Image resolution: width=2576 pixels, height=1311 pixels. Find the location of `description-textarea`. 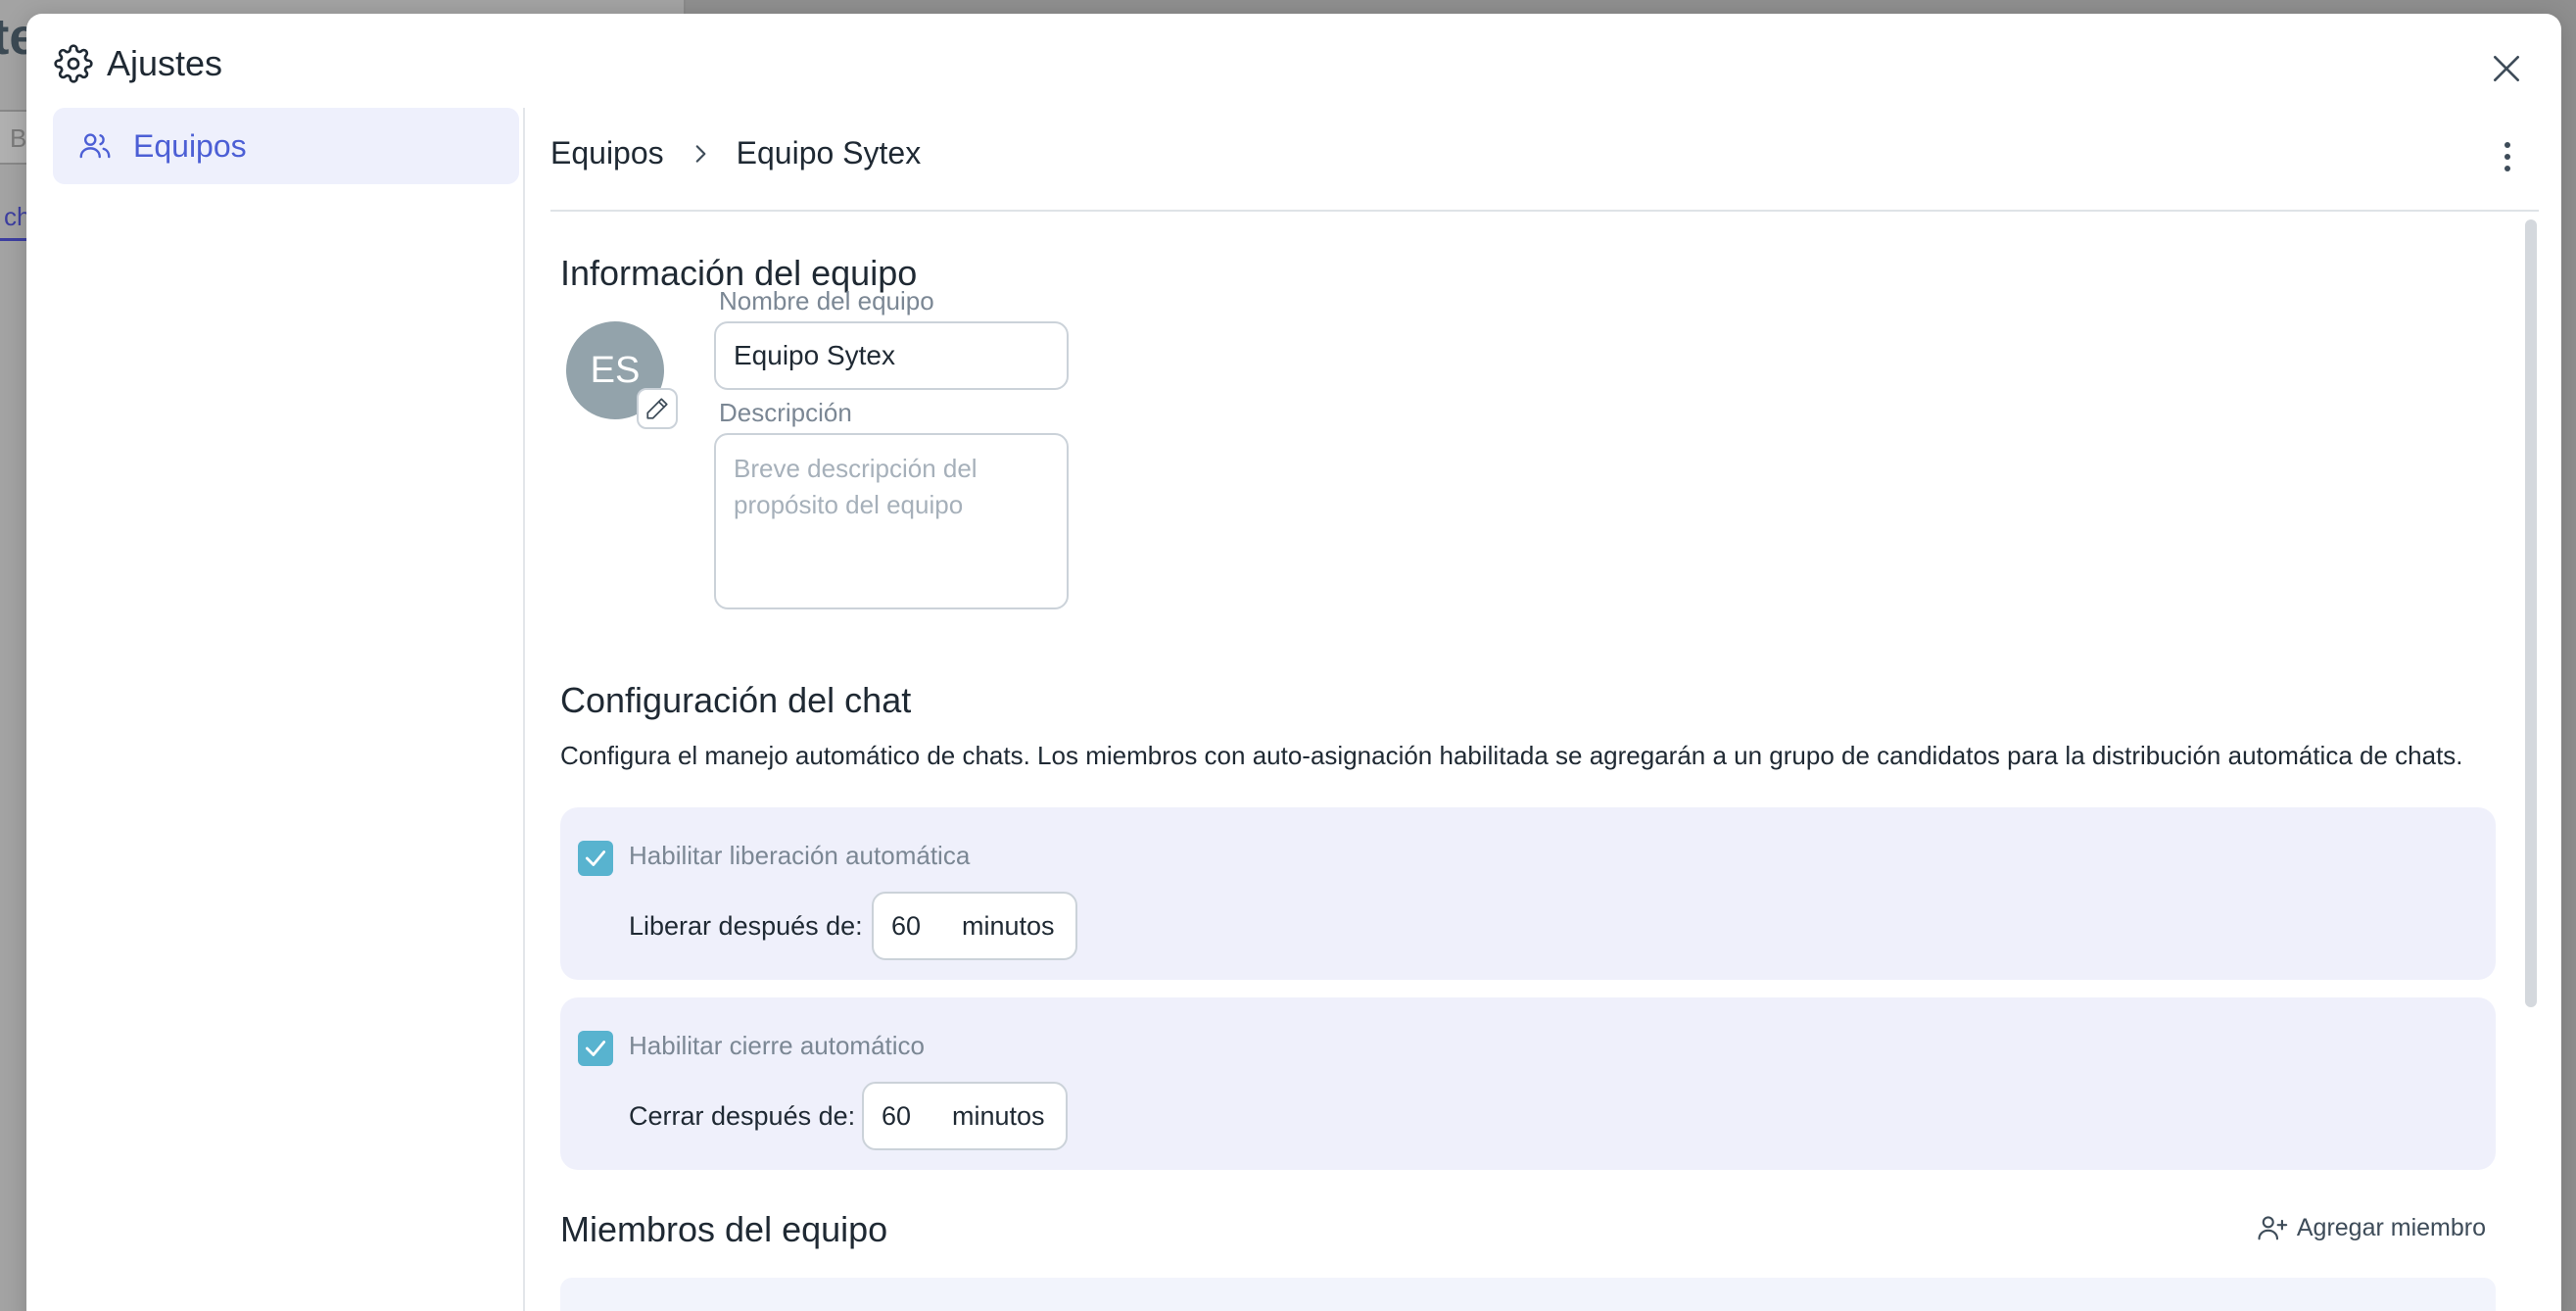

description-textarea is located at coordinates (892, 521).